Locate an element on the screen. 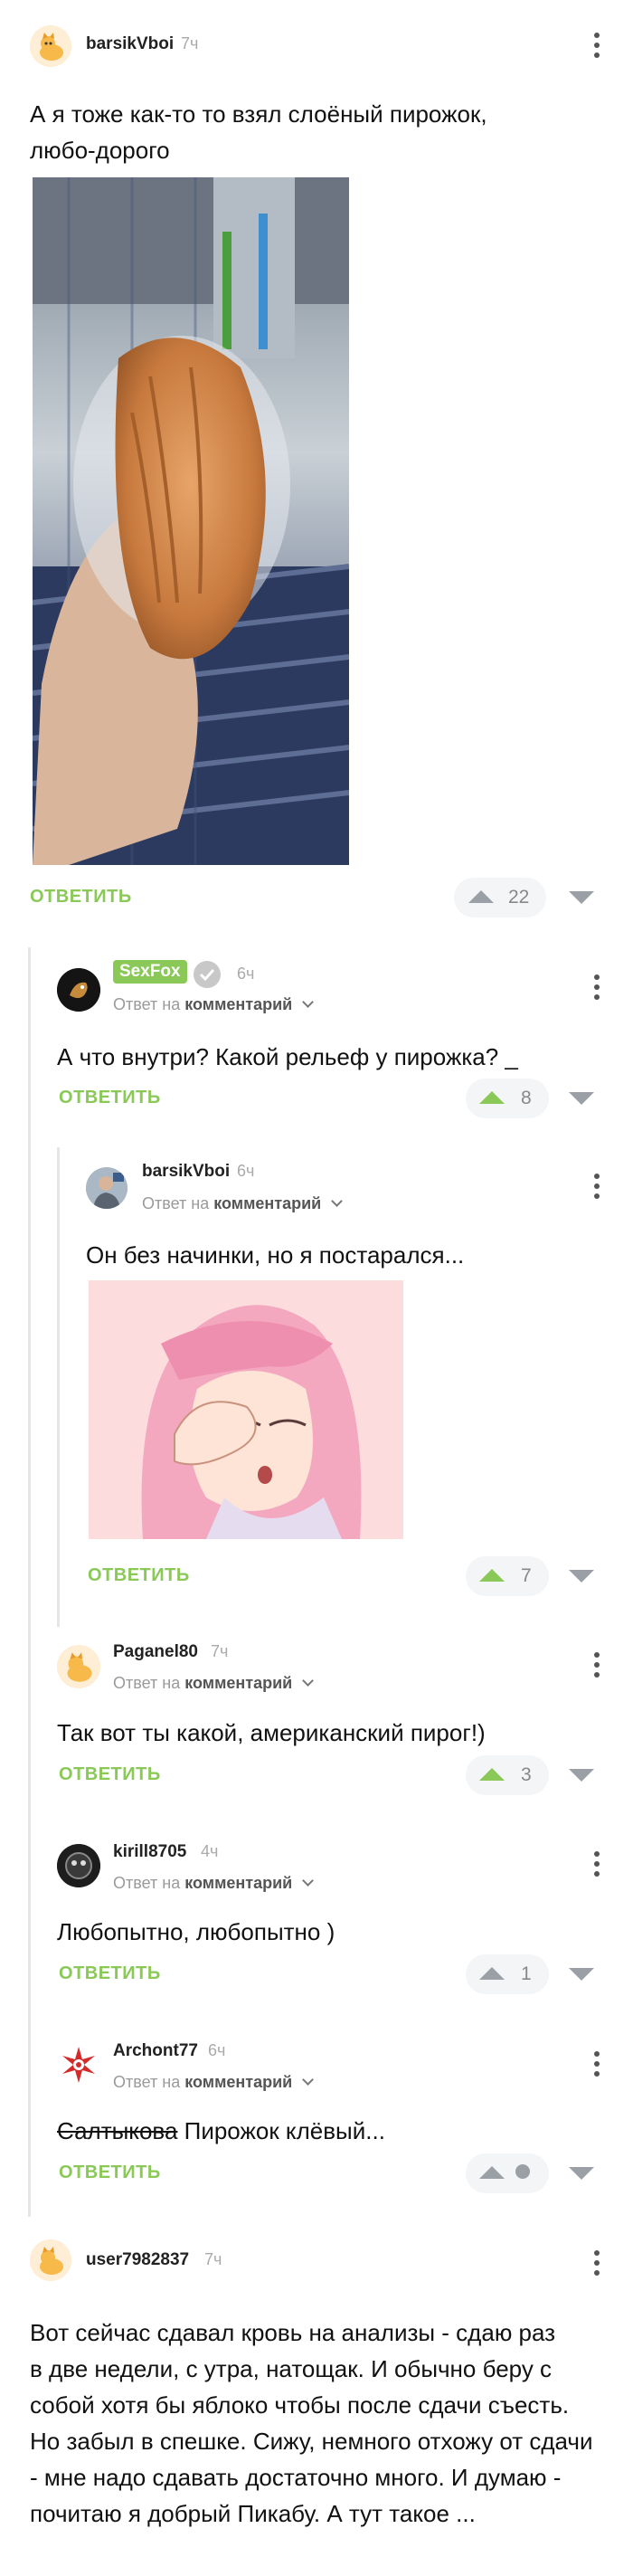  username: Paganel80 is located at coordinates (155, 1652).